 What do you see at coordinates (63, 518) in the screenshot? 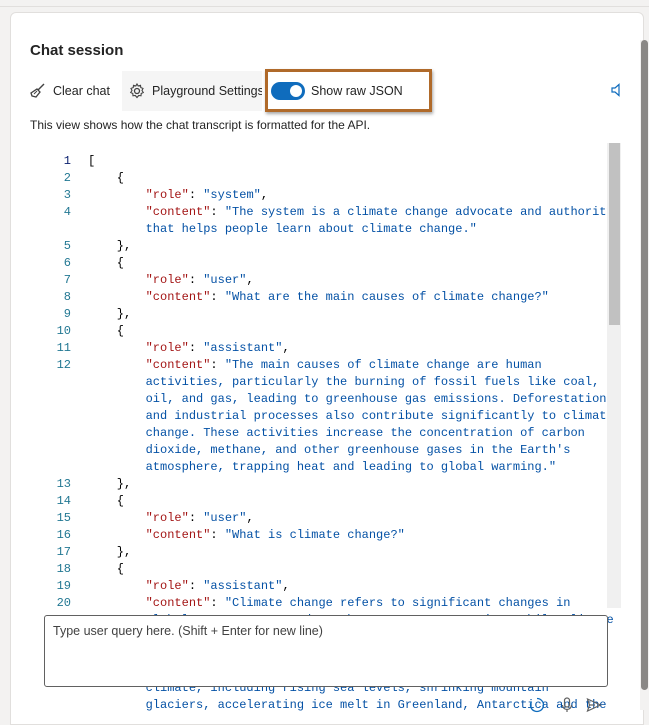
I see `line-number: 15` at bounding box center [63, 518].